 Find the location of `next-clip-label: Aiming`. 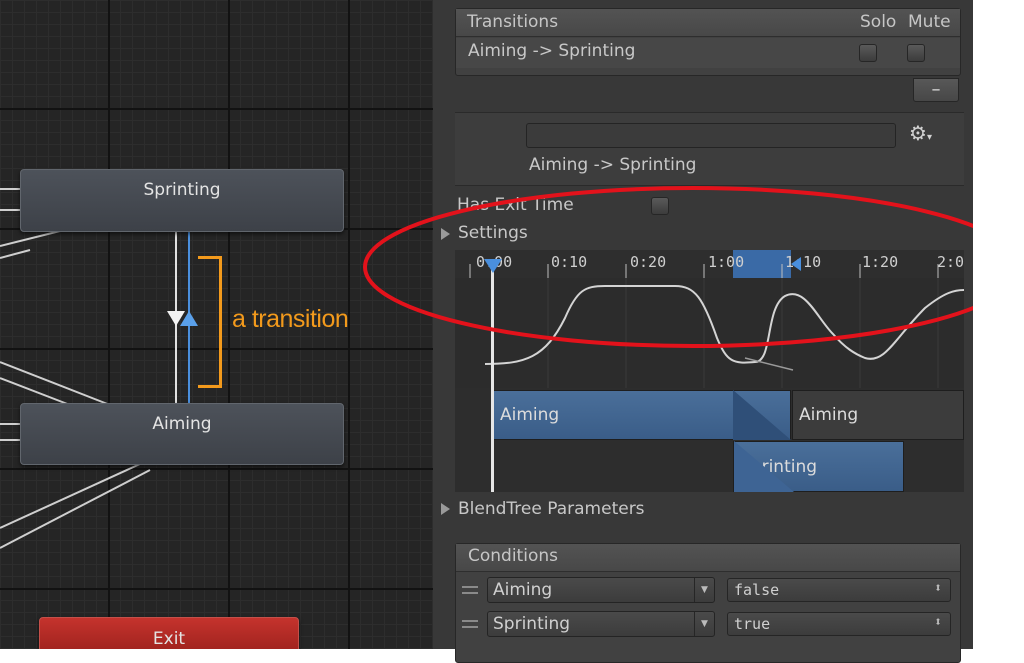

next-clip-label: Aiming is located at coordinates (829, 415).